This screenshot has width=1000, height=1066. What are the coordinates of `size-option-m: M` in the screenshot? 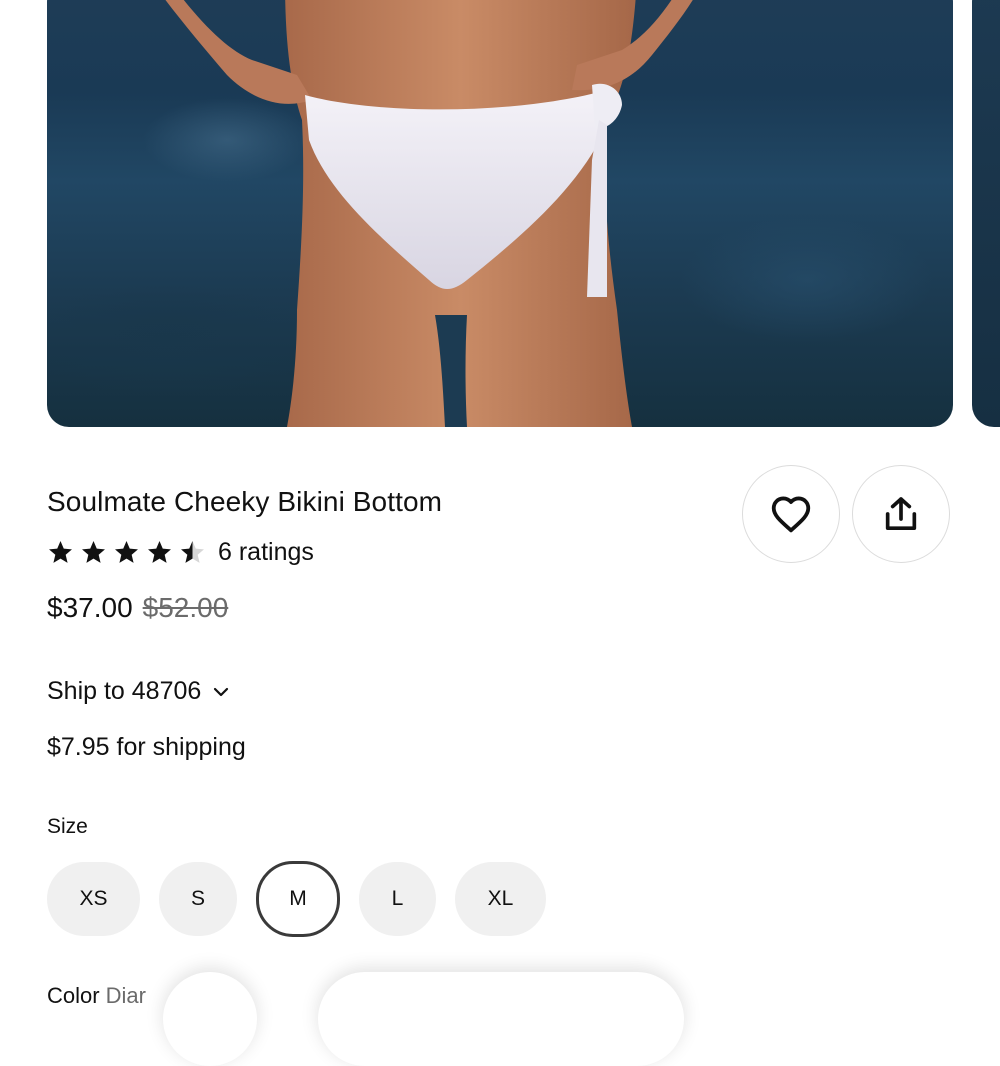 It's located at (298, 899).